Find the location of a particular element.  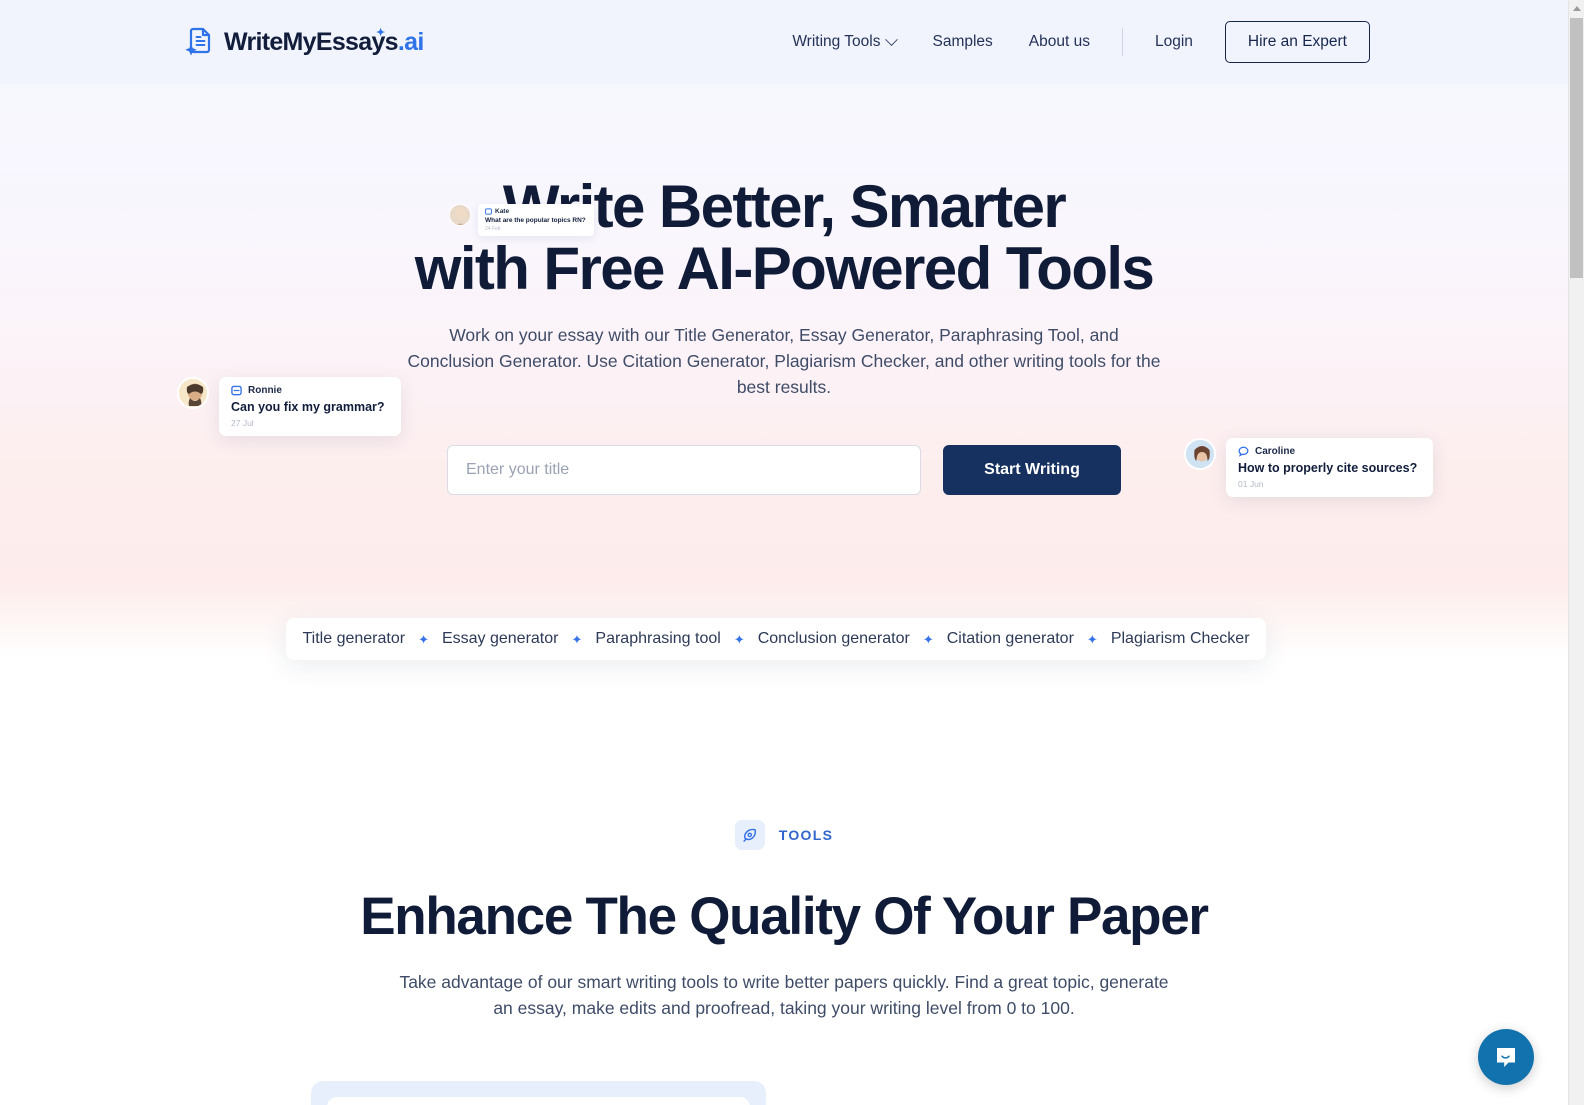

scroll-up-arrow-icon is located at coordinates (1576, 8).